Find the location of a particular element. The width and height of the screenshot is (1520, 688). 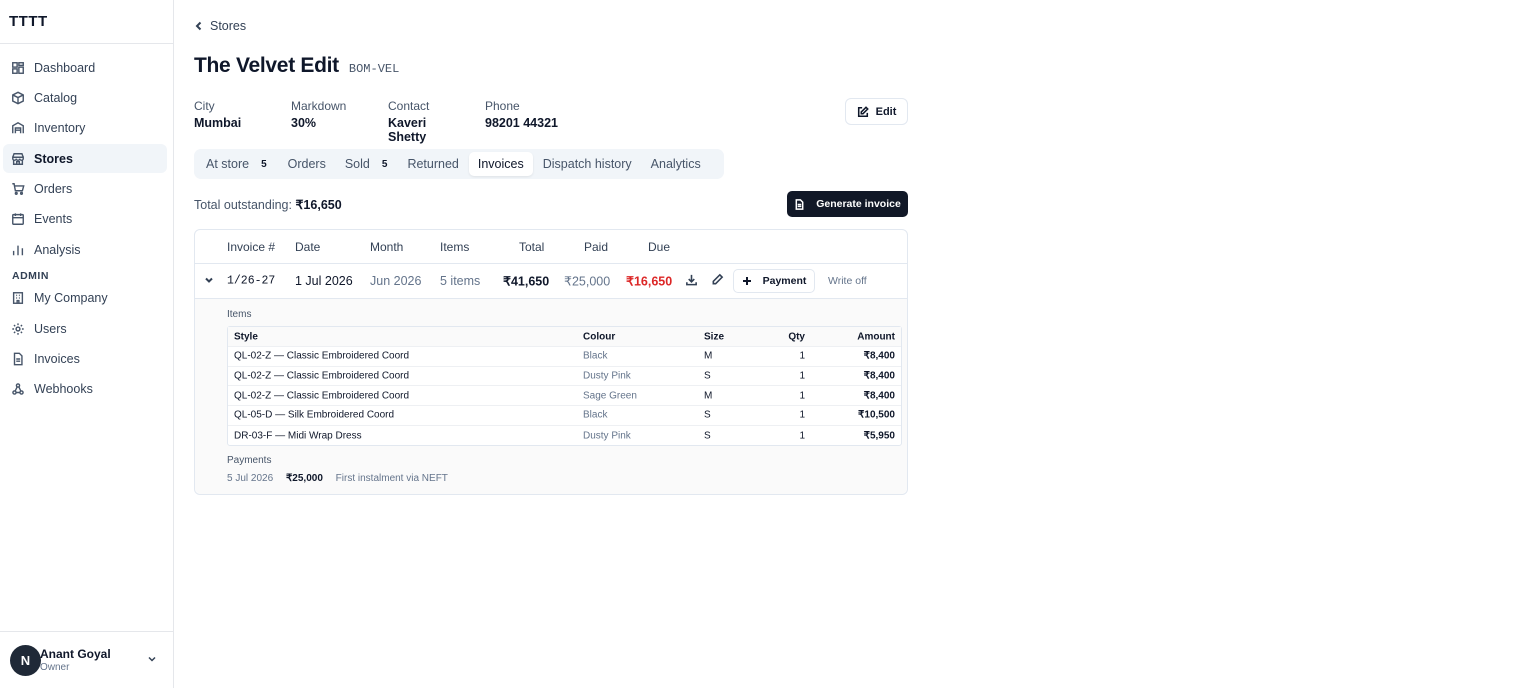

tab-at-store: At store 5 is located at coordinates (236, 164).